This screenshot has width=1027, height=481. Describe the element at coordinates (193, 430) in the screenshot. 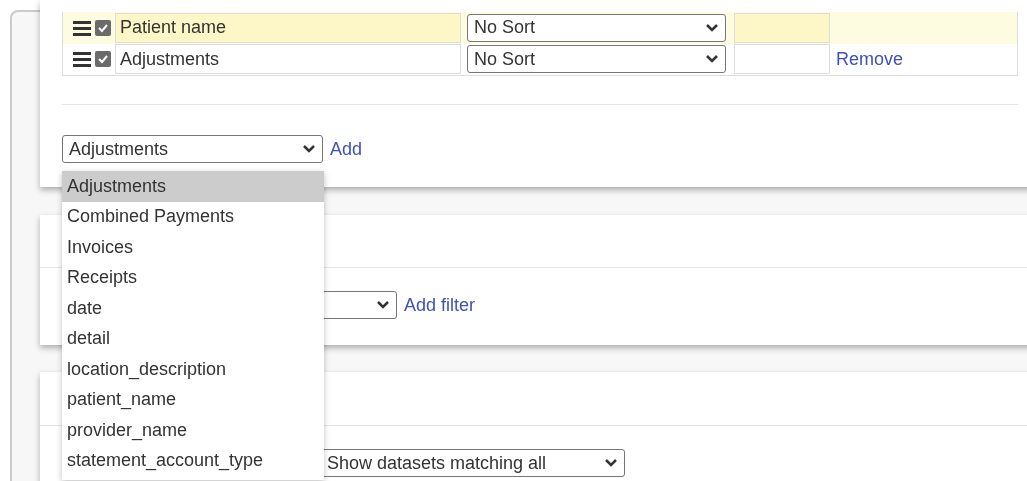

I see `dropdown-option: provider_name` at that location.